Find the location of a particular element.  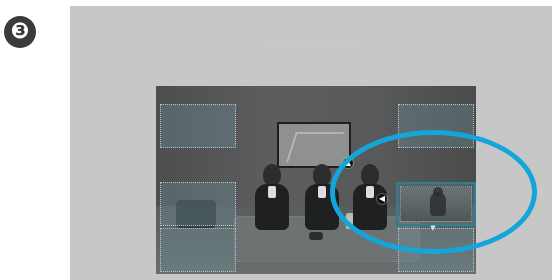

step-badge: ❸ is located at coordinates (20, 32).